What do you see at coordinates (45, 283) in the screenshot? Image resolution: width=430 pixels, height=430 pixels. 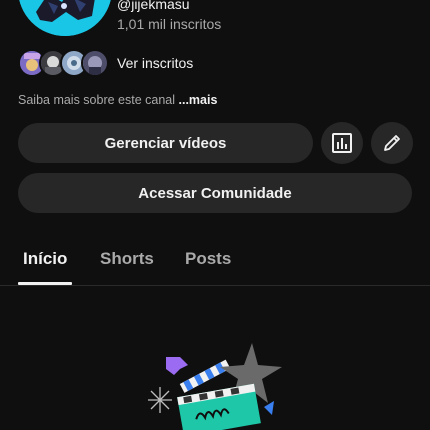 I see `active-tab-indicator` at bounding box center [45, 283].